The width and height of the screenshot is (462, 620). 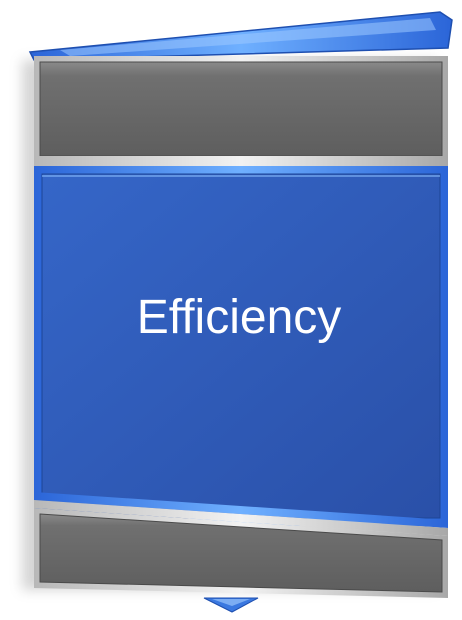 What do you see at coordinates (231, 605) in the screenshot?
I see `bottom-pointer` at bounding box center [231, 605].